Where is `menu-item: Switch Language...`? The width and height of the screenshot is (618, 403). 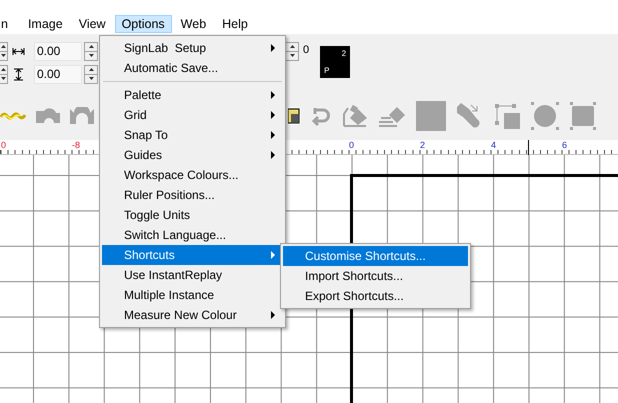 menu-item: Switch Language... is located at coordinates (192, 235).